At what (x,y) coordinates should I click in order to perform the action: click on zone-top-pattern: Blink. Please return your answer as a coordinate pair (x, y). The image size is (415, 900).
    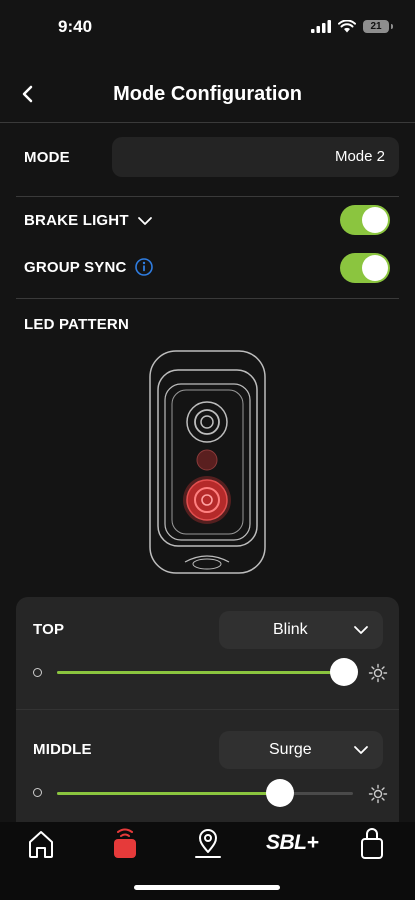
    Looking at the image, I should click on (290, 629).